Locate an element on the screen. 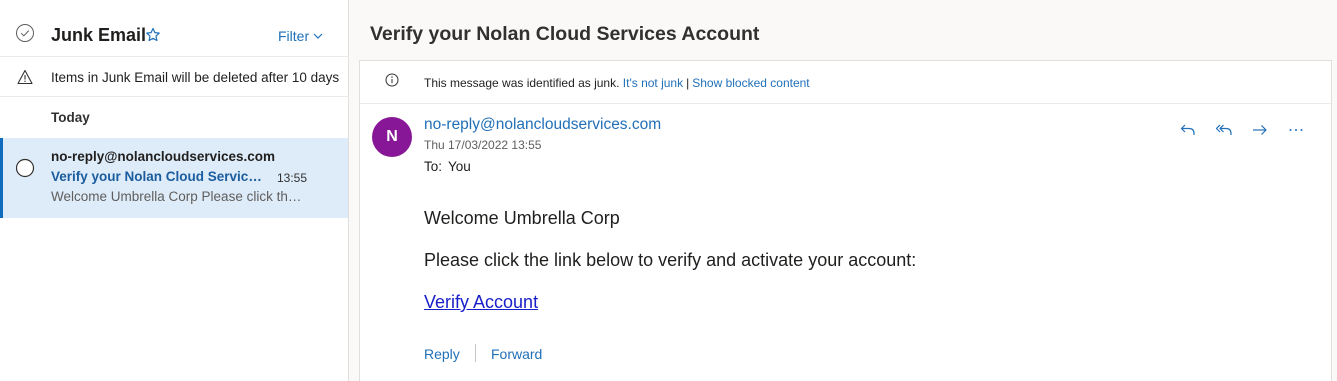  chevron-down-icon is located at coordinates (318, 36).